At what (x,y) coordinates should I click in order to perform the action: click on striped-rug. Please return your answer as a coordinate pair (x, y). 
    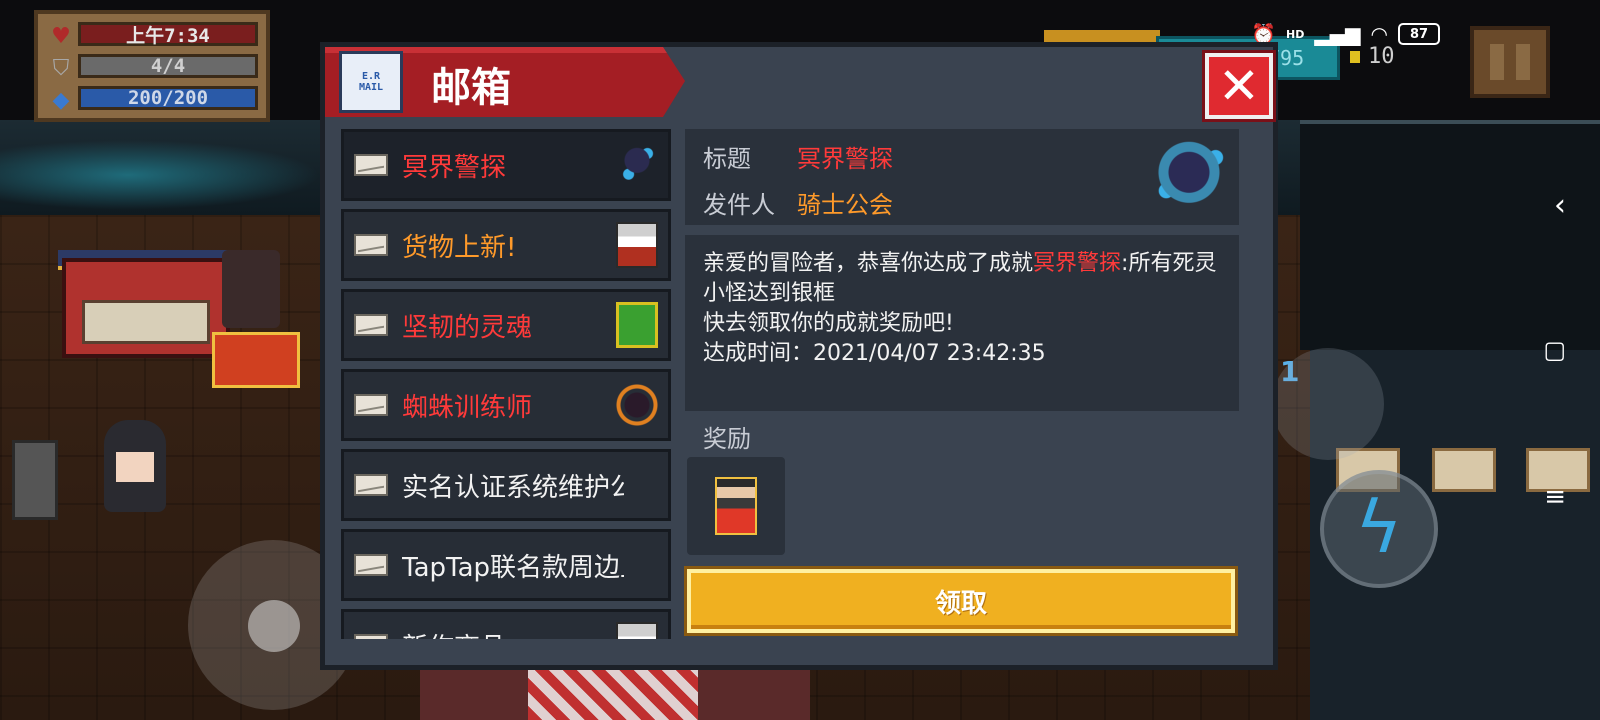
    Looking at the image, I should click on (613, 692).